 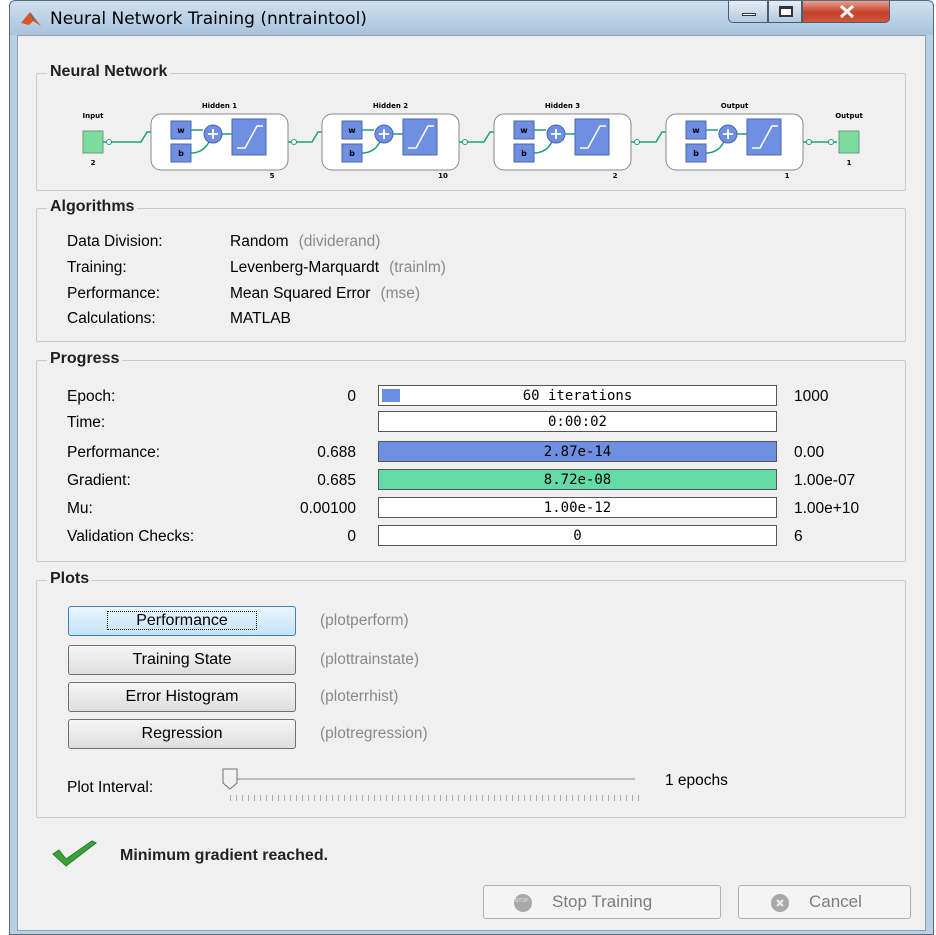 What do you see at coordinates (305, 267) in the screenshot?
I see `algorithm-value-text: Levenberg-Marquardt` at bounding box center [305, 267].